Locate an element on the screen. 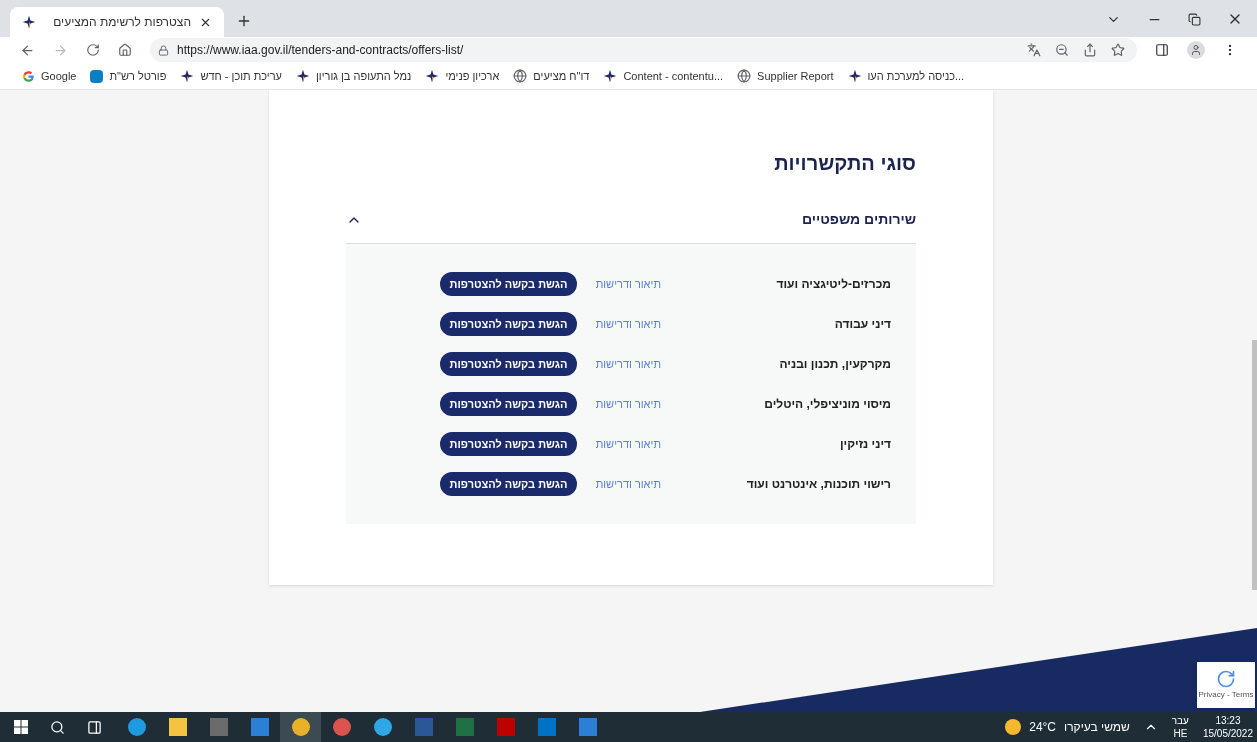  restore-icon is located at coordinates (1194, 19).